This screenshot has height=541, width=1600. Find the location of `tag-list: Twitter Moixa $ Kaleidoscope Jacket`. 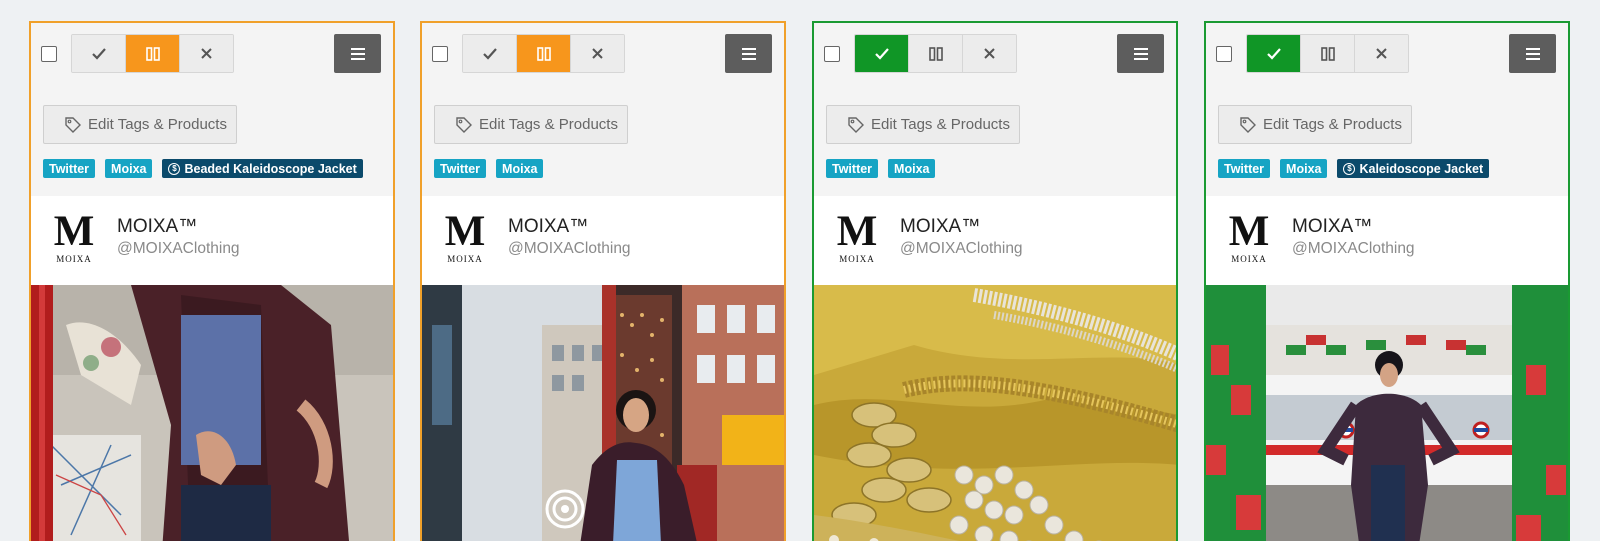

tag-list: Twitter Moixa $ Kaleidoscope Jacket is located at coordinates (1354, 168).